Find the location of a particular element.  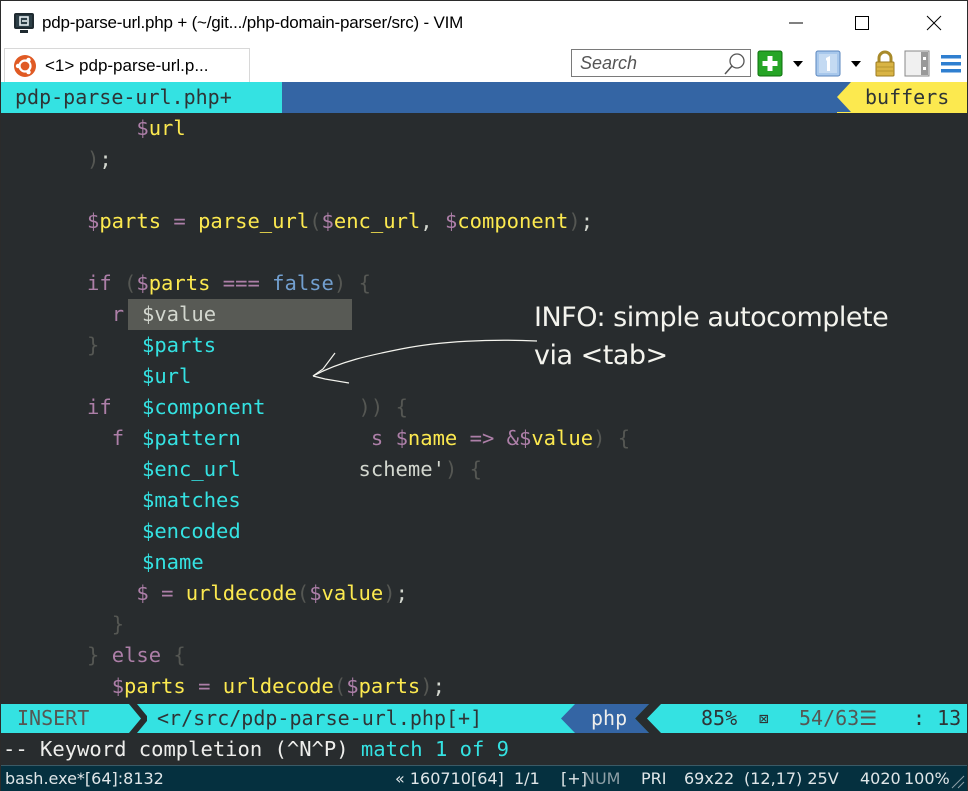

completion-item: $name is located at coordinates (240, 562).